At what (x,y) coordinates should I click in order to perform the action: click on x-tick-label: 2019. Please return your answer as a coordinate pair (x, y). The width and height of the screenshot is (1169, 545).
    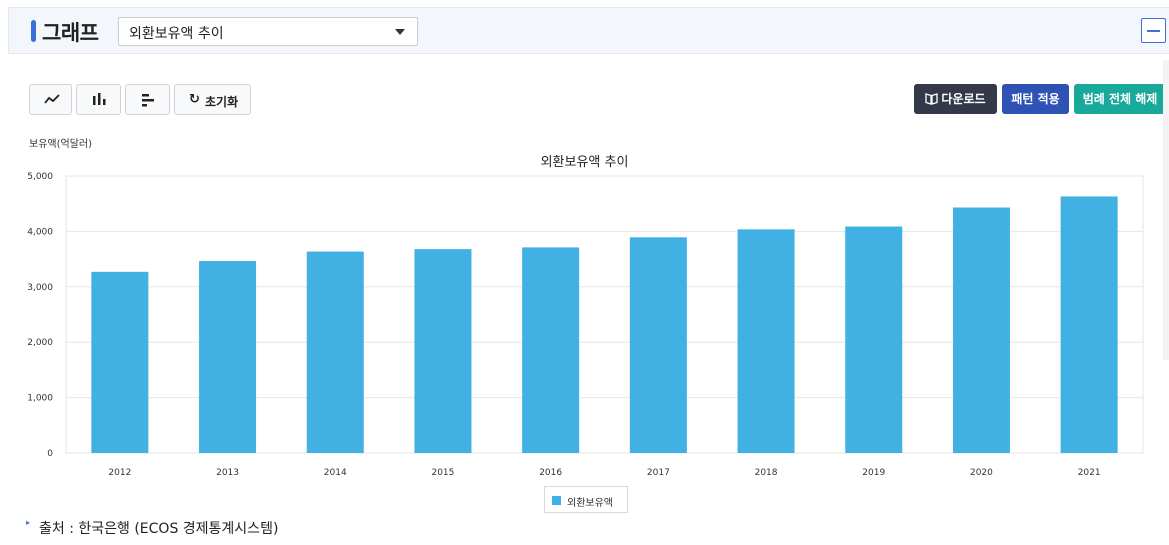
    Looking at the image, I should click on (873, 473).